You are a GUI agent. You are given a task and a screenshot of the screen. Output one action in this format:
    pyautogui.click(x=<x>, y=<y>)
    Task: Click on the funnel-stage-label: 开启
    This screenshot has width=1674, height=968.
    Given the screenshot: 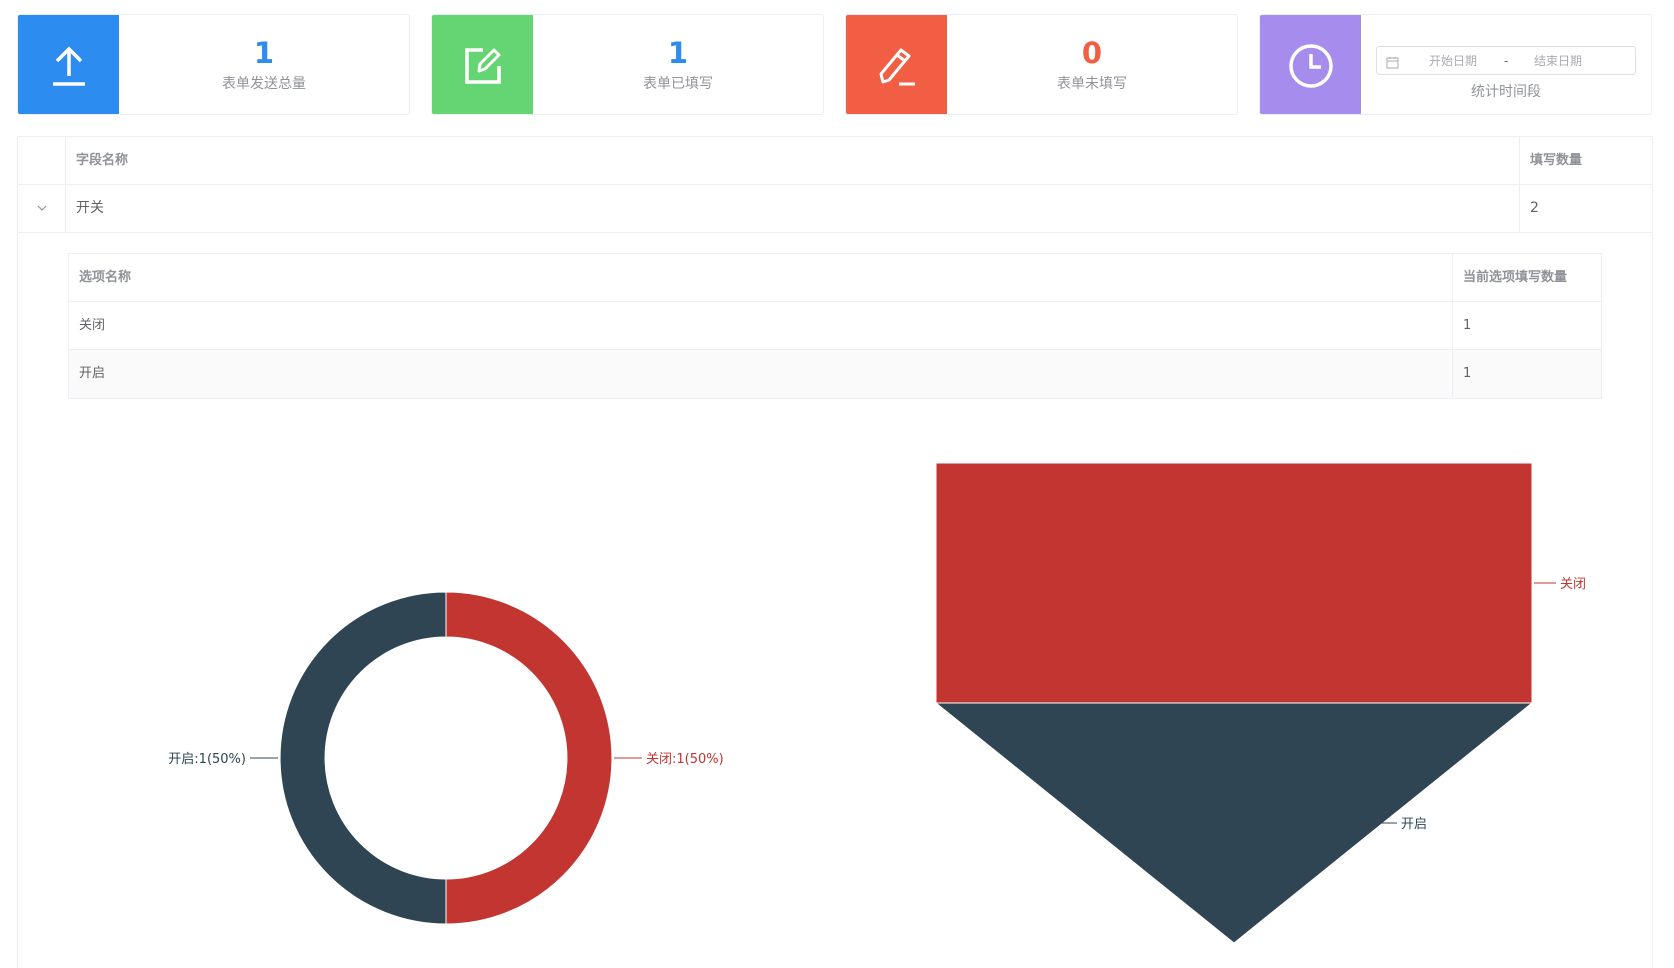 What is the action you would take?
    pyautogui.click(x=1414, y=824)
    